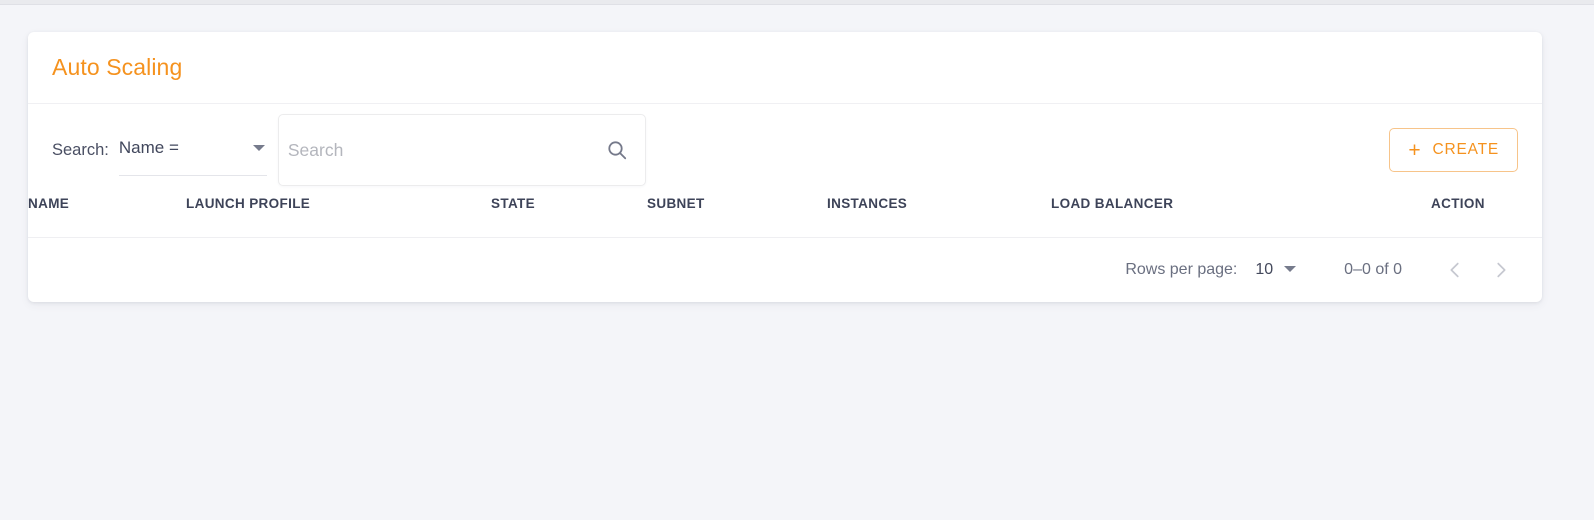 The width and height of the screenshot is (1594, 520). What do you see at coordinates (1415, 150) in the screenshot?
I see `plus-icon: +` at bounding box center [1415, 150].